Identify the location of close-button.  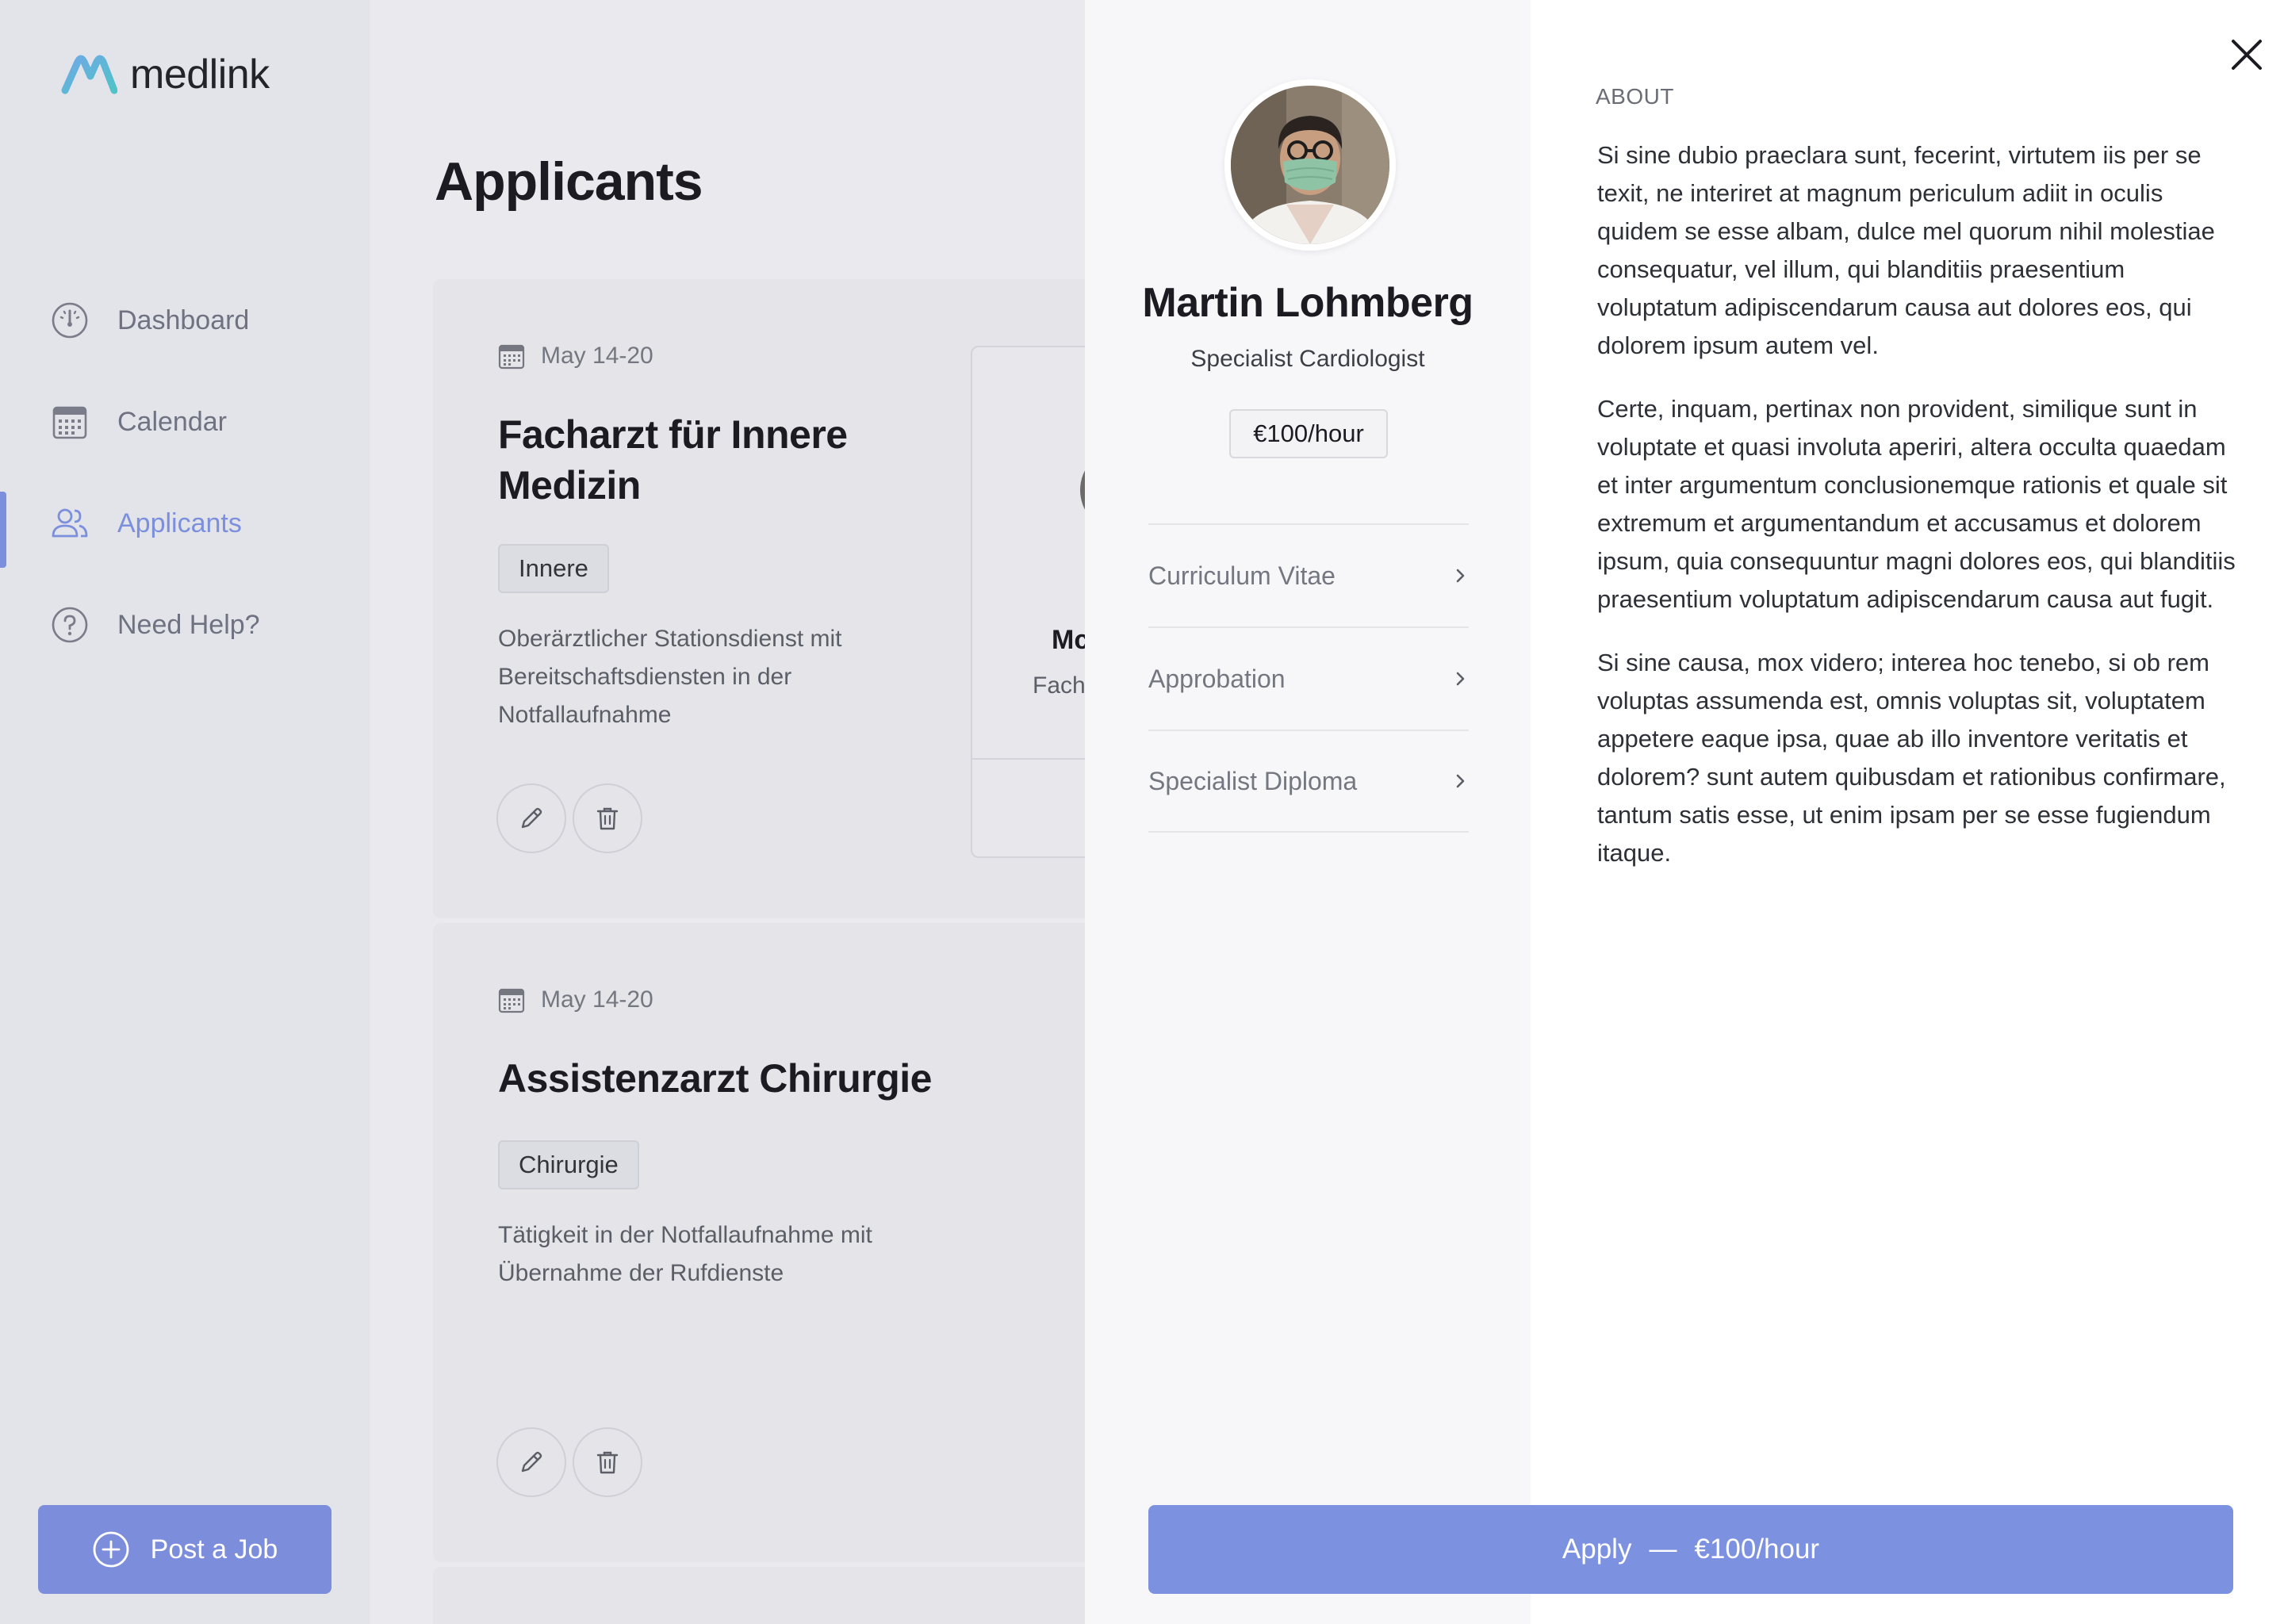
(2246, 54).